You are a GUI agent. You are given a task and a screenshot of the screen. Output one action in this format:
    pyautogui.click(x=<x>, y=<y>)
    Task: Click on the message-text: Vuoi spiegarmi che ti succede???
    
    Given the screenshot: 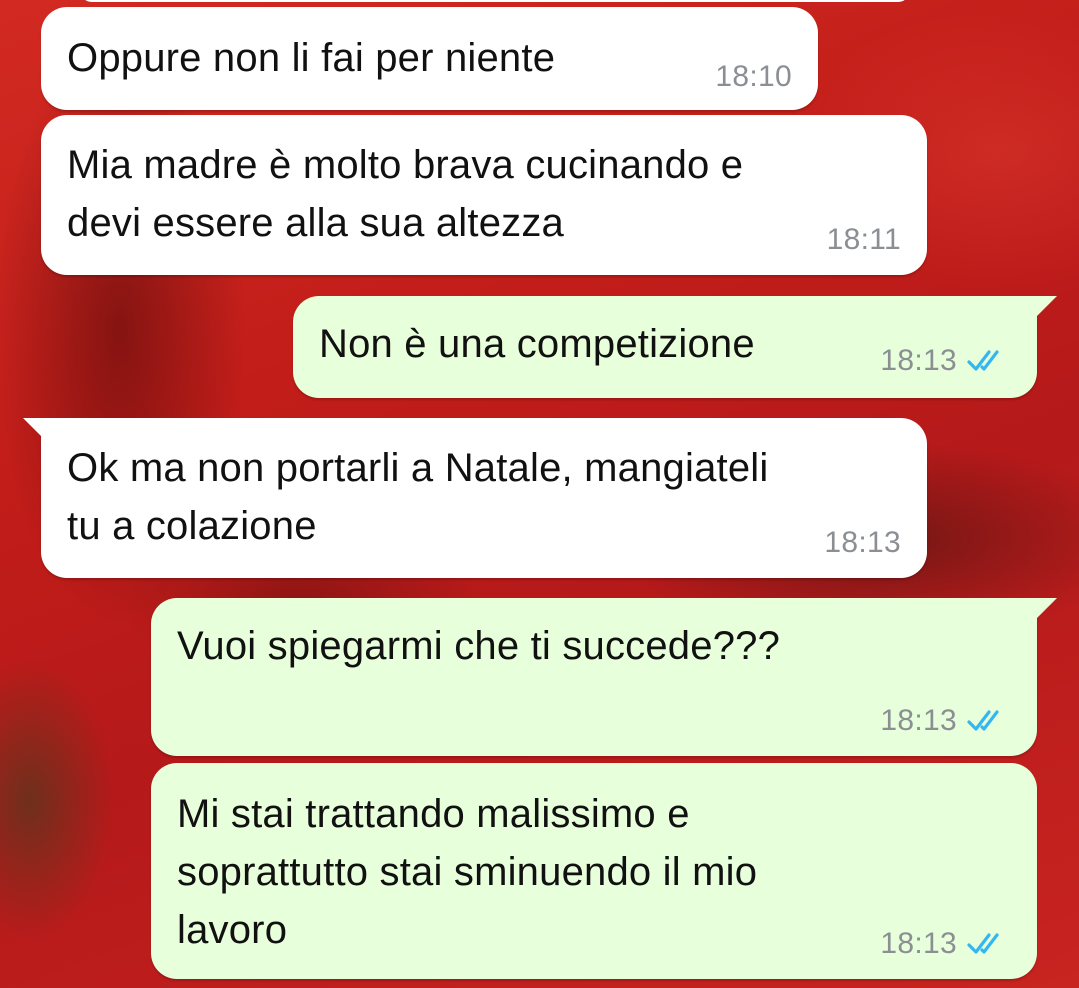 What is the action you would take?
    pyautogui.click(x=479, y=646)
    